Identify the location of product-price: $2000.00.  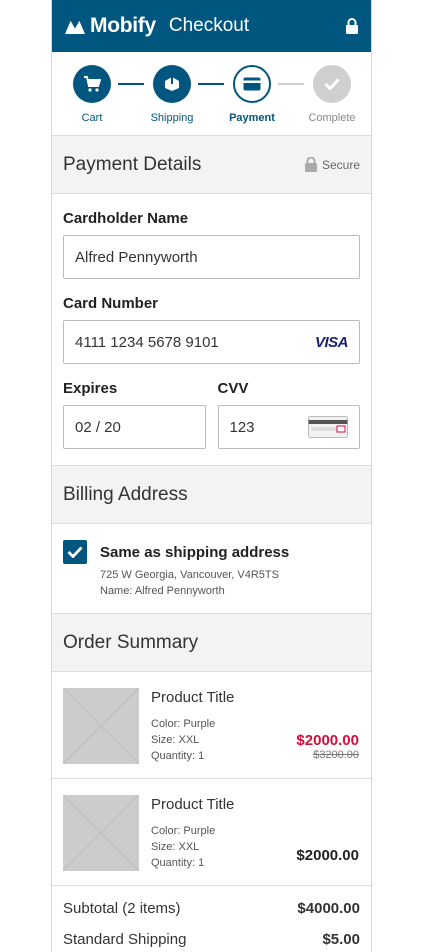
(327, 855).